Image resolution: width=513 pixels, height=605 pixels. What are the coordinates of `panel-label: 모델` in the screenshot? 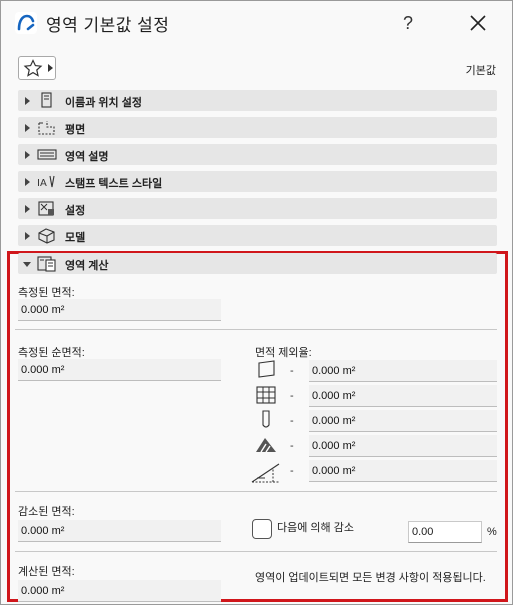 It's located at (75, 238).